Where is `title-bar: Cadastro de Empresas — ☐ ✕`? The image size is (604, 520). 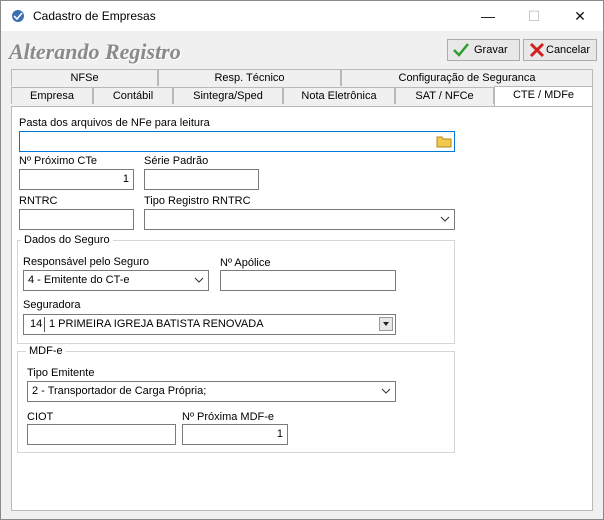 title-bar: Cadastro de Empresas — ☐ ✕ is located at coordinates (302, 16).